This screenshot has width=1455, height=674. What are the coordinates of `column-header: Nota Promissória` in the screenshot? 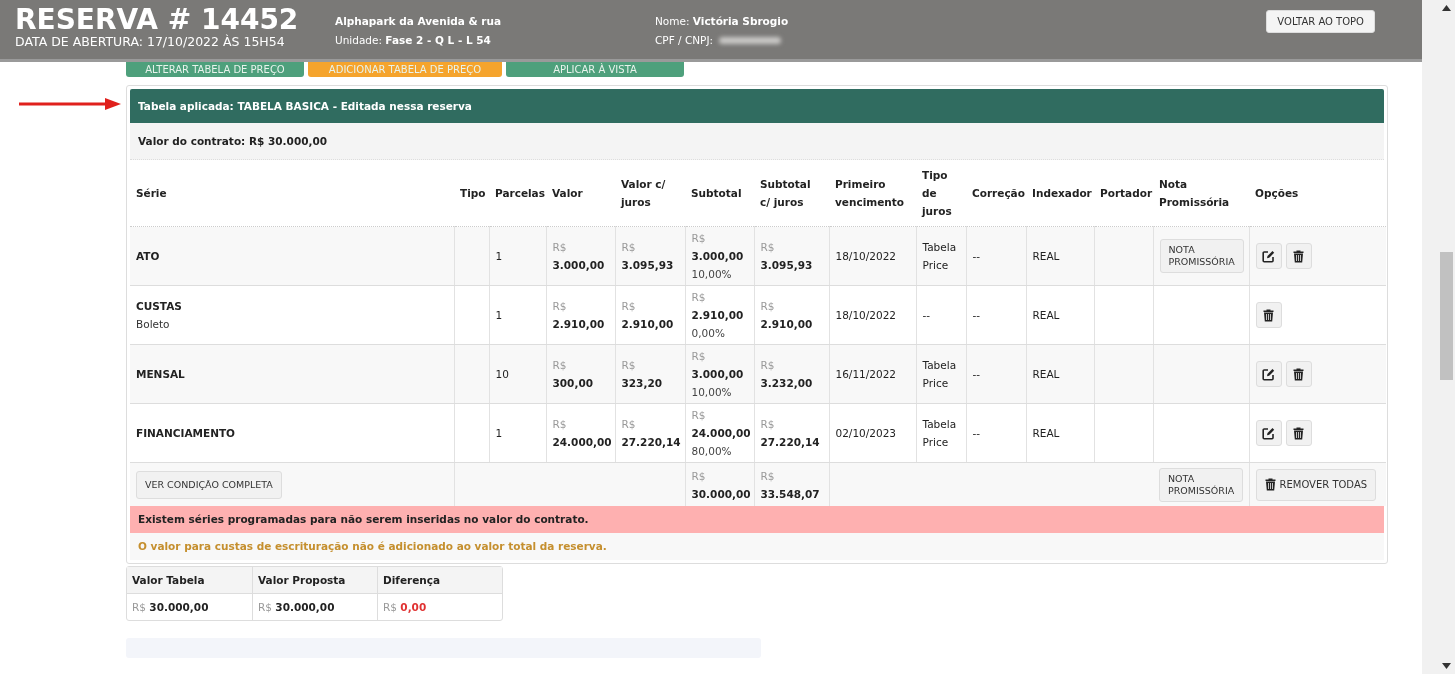 It's located at (1201, 193).